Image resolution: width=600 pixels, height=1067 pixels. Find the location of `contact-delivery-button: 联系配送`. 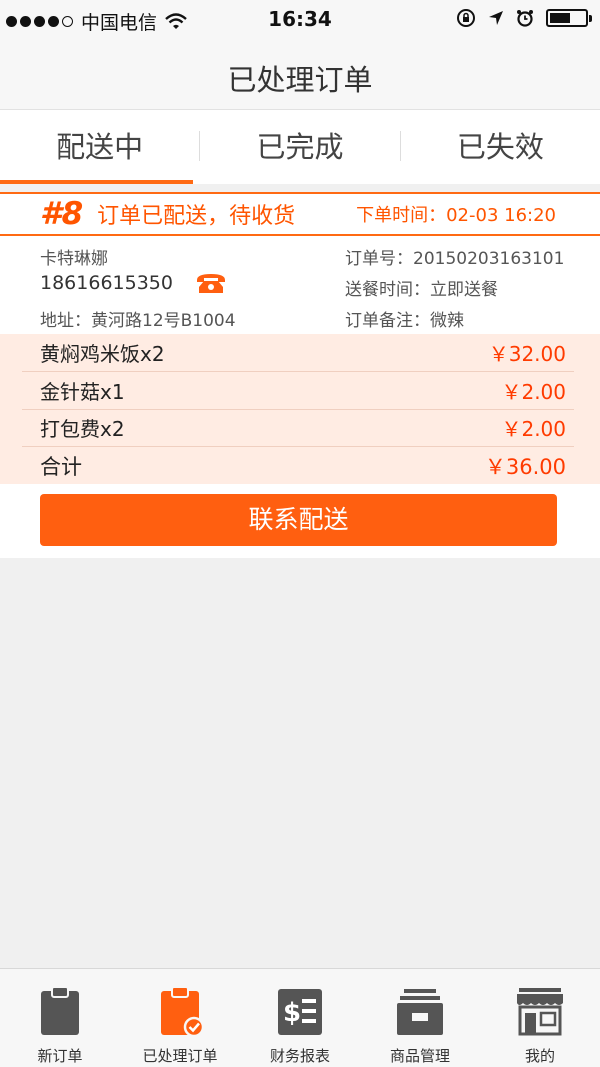

contact-delivery-button: 联系配送 is located at coordinates (298, 520).